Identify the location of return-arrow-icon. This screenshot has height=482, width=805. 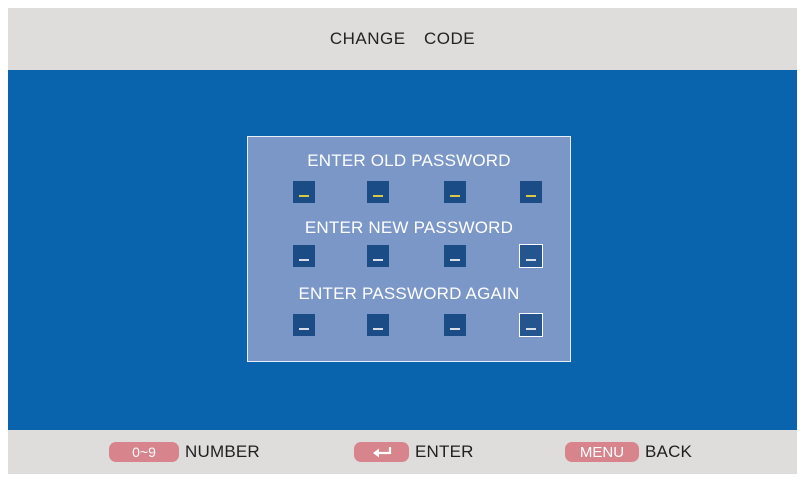
(381, 452).